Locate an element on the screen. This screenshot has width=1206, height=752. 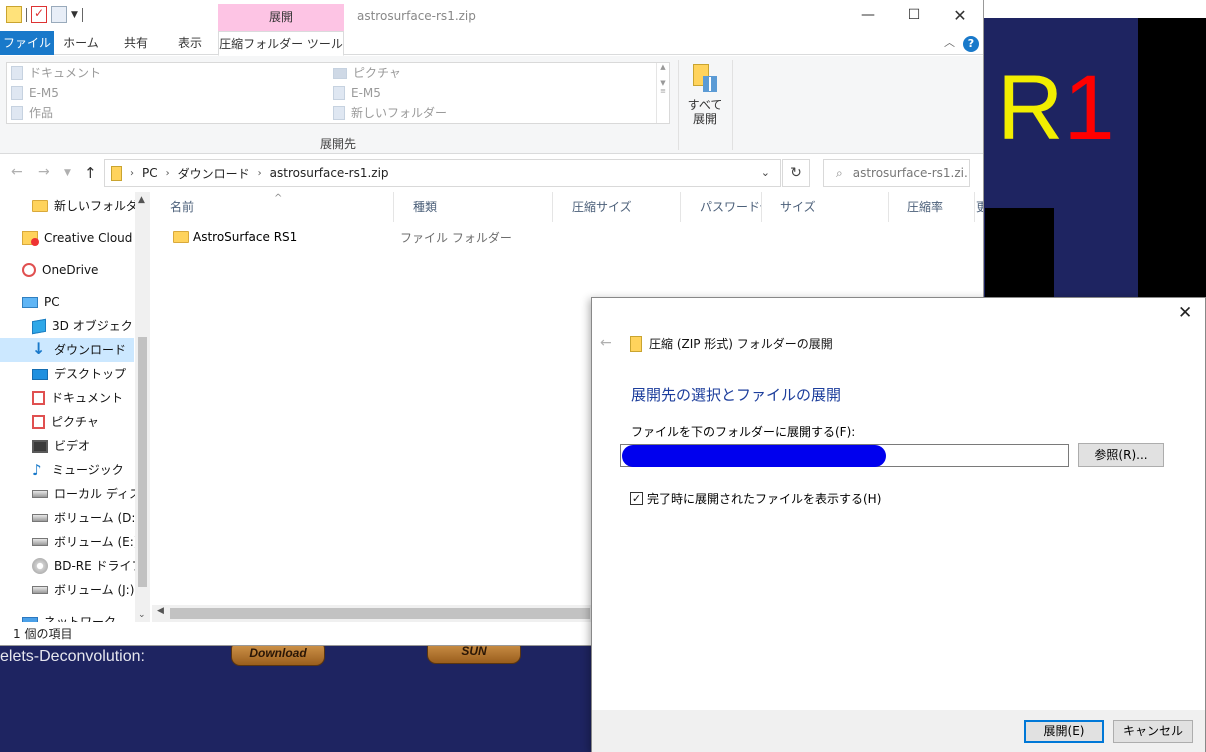
close-button: ✕ is located at coordinates (960, 15).